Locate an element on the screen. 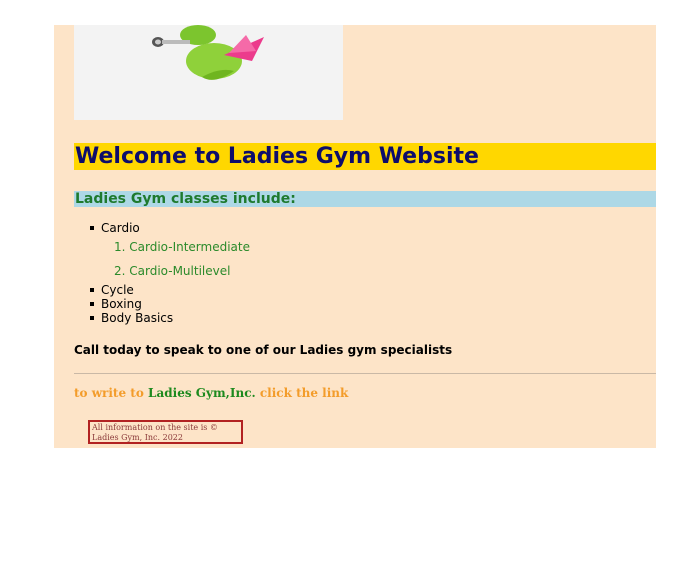 The image size is (700, 576). contact-link: click the link is located at coordinates (304, 393).